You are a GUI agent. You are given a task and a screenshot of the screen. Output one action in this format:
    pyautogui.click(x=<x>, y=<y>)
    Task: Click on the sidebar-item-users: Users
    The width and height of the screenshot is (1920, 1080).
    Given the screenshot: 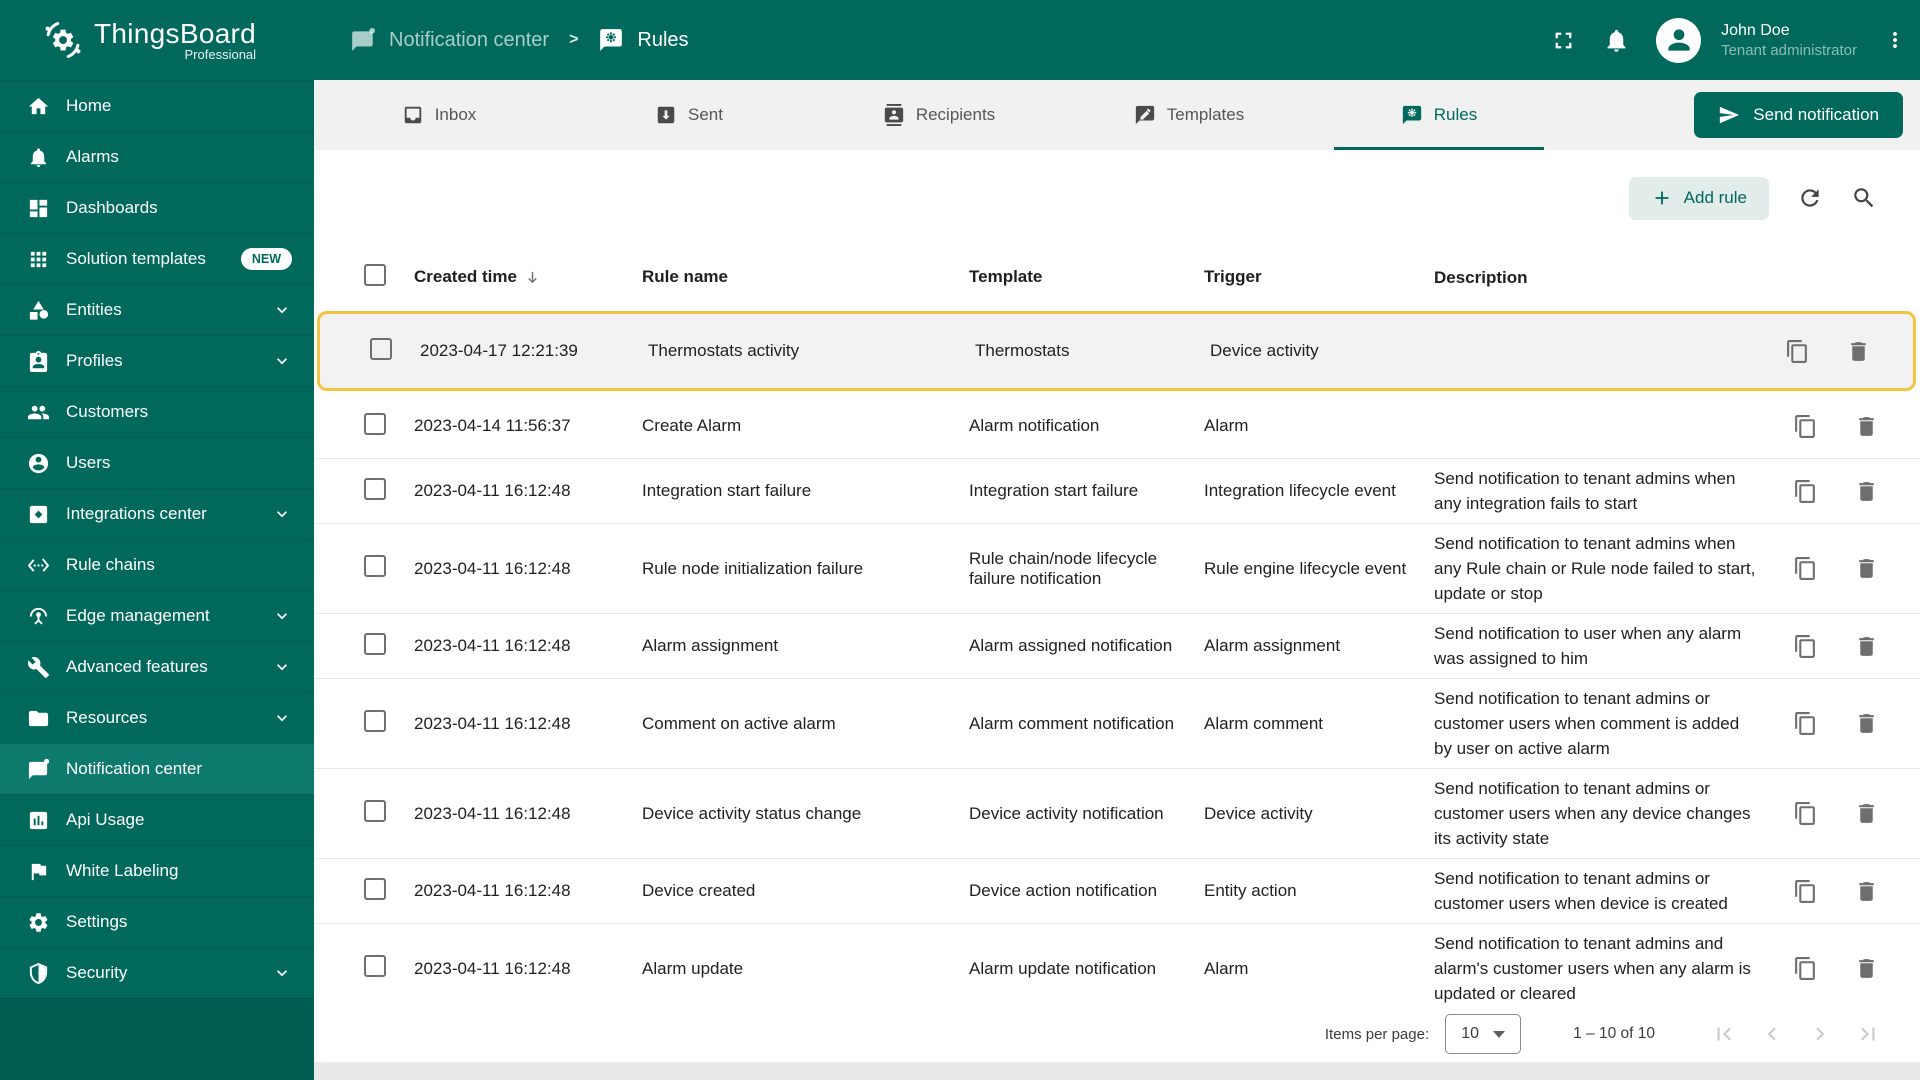 What is the action you would take?
    pyautogui.click(x=157, y=462)
    